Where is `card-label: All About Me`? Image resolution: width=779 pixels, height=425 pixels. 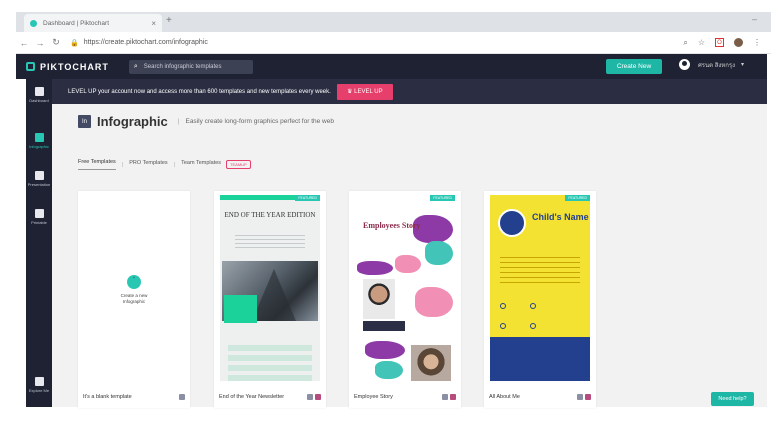 card-label: All About Me is located at coordinates (504, 397).